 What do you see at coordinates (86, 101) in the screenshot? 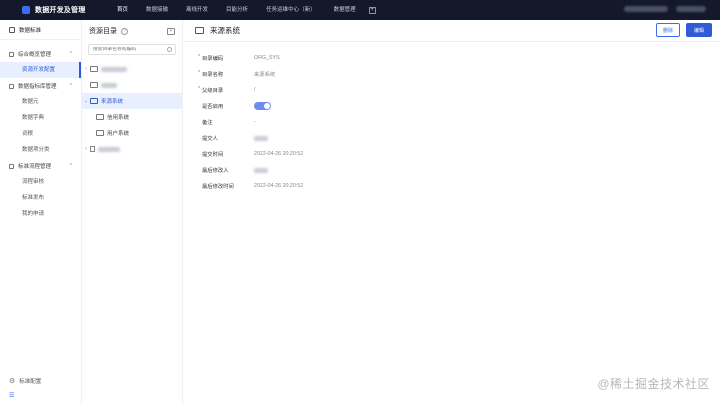
I see `chevron-down-icon: ⌄` at bounding box center [86, 101].